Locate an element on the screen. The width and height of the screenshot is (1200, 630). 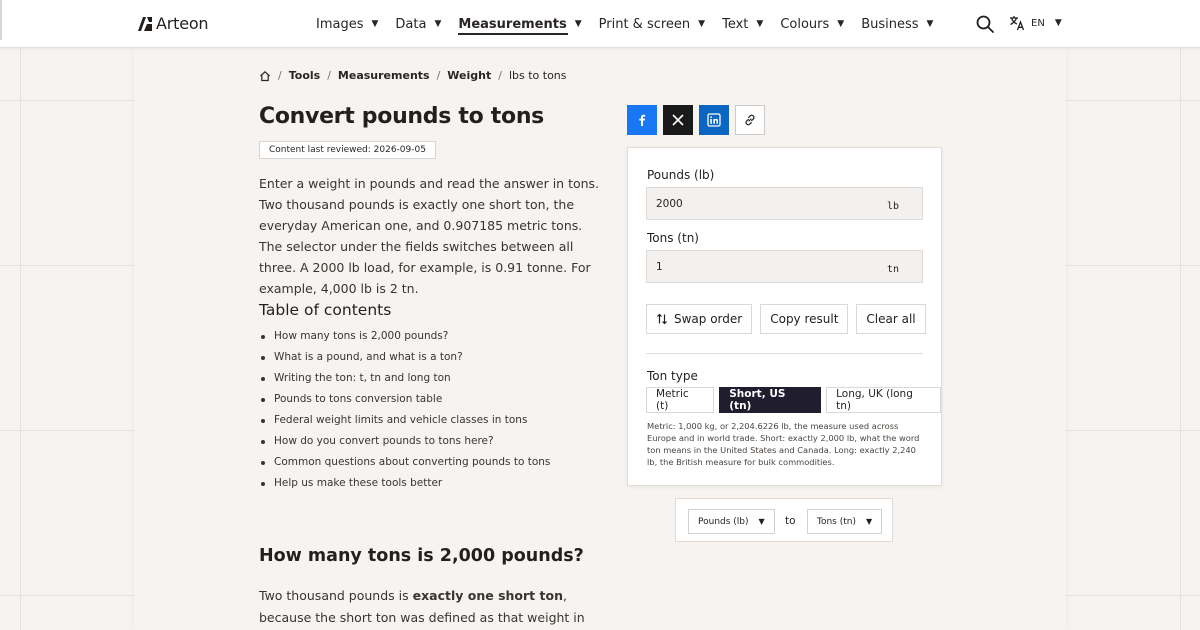
arteon-logo-icon is located at coordinates (145, 23).